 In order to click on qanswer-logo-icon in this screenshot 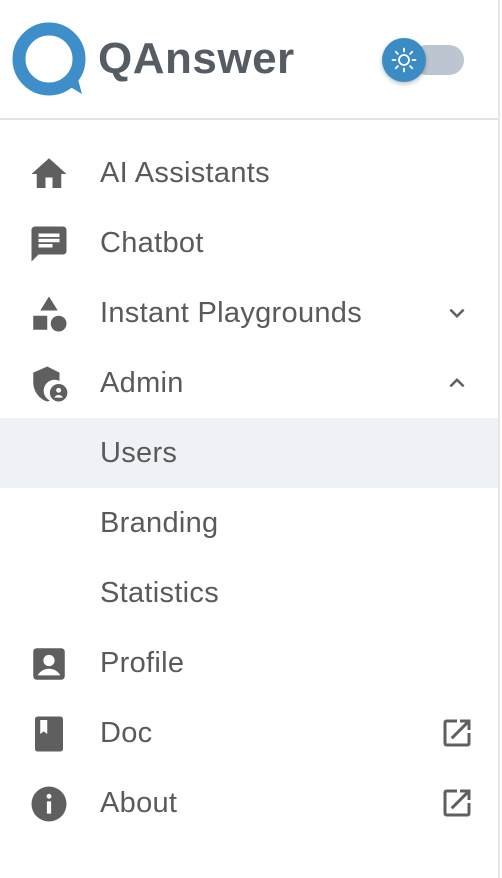, I will do `click(49, 59)`.